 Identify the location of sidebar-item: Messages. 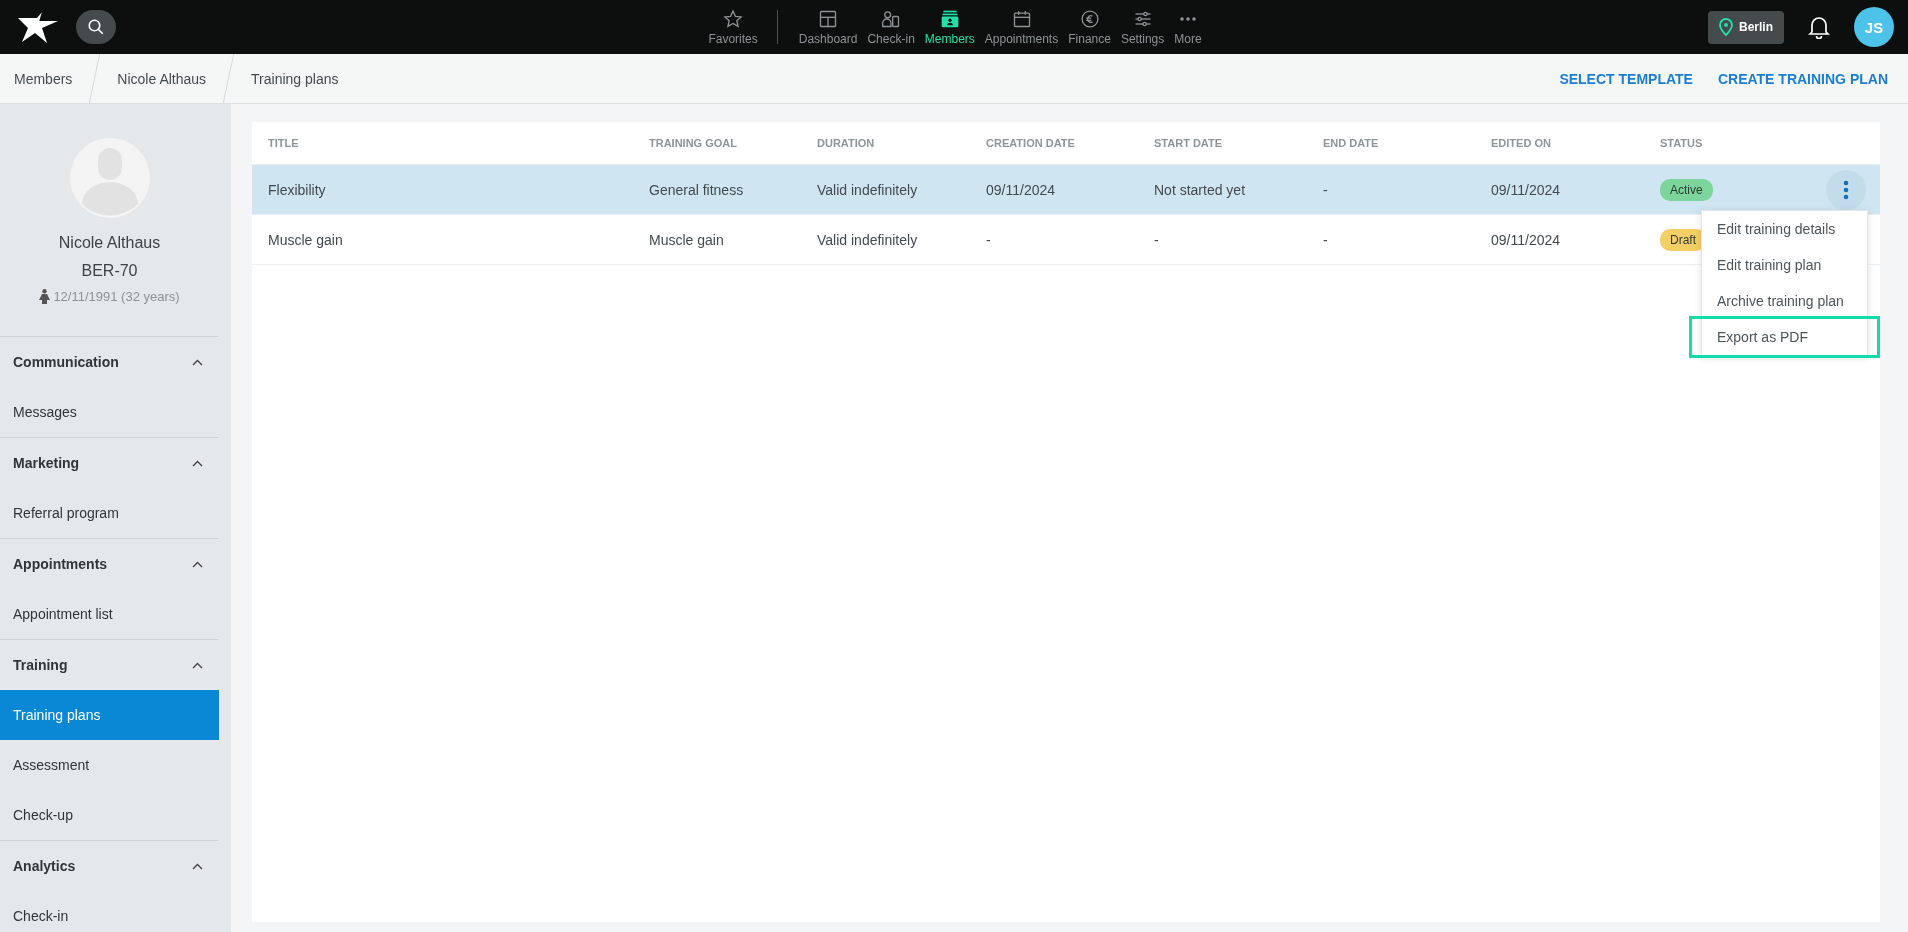
(109, 412).